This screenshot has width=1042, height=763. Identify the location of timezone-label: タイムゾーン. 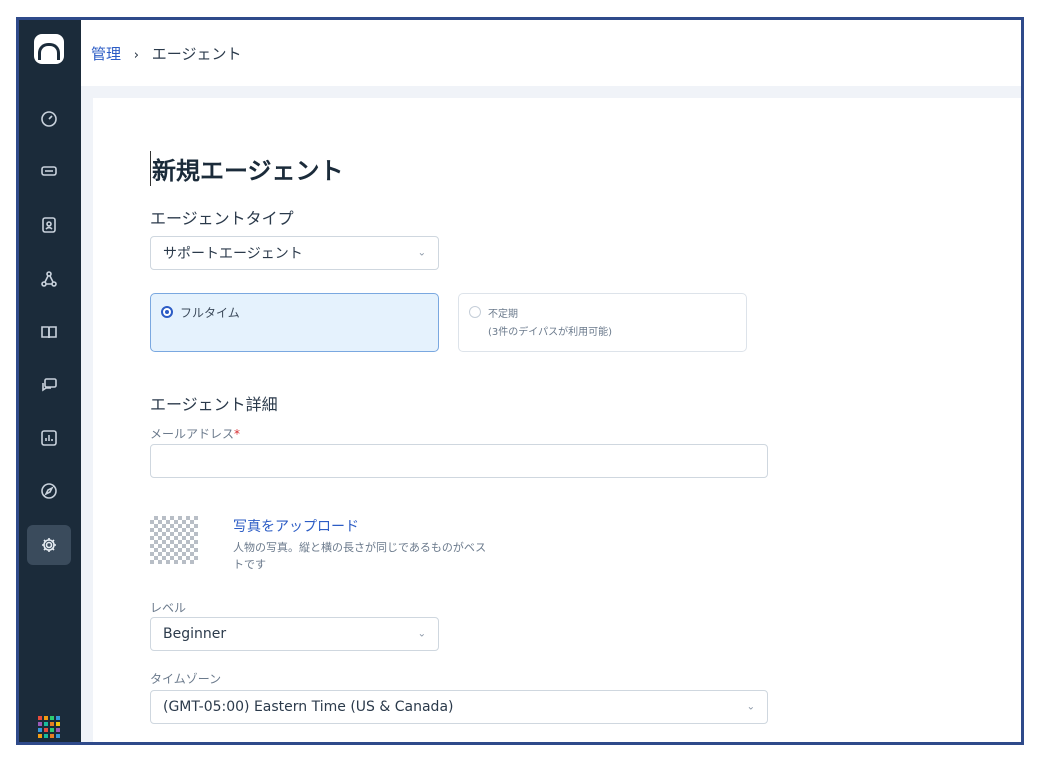
(186, 679).